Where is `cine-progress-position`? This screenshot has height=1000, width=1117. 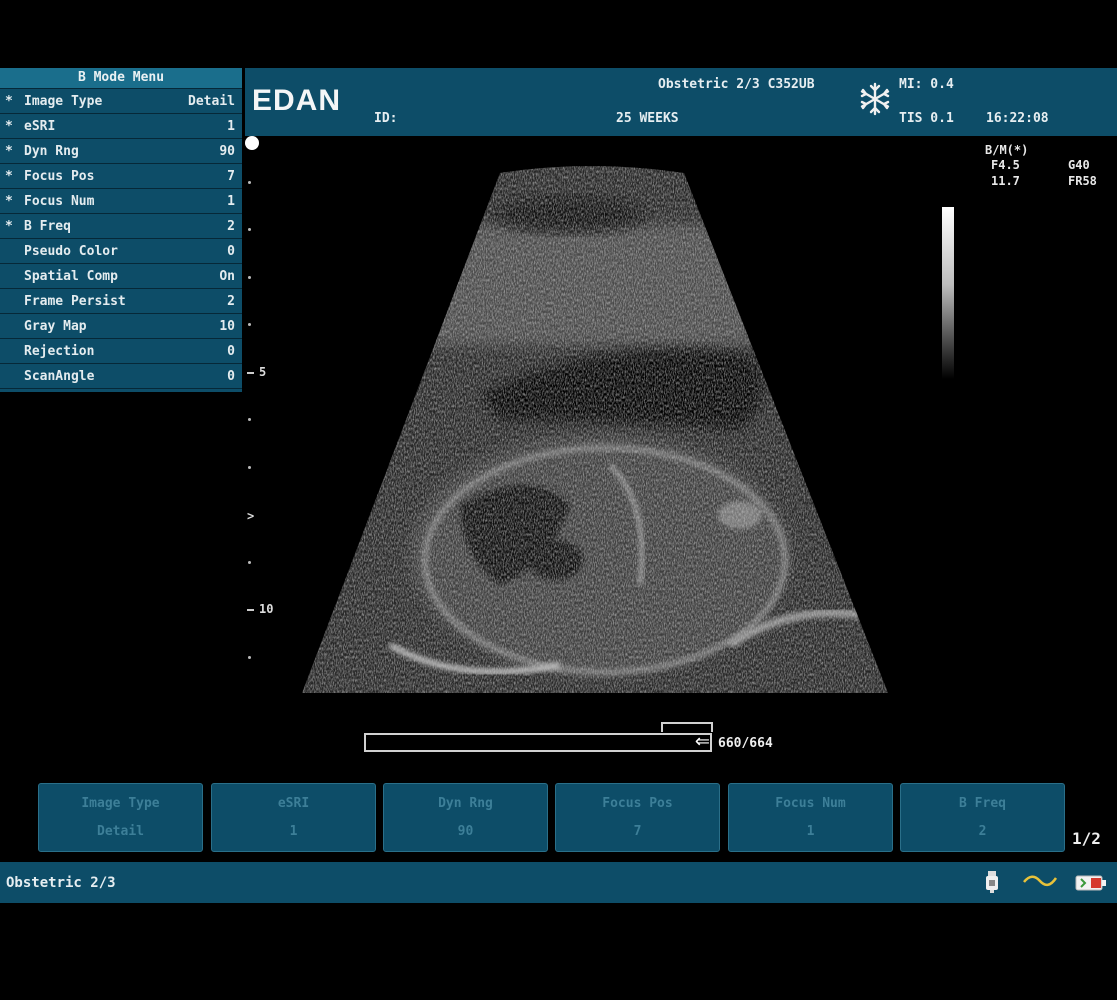 cine-progress-position is located at coordinates (536, 742).